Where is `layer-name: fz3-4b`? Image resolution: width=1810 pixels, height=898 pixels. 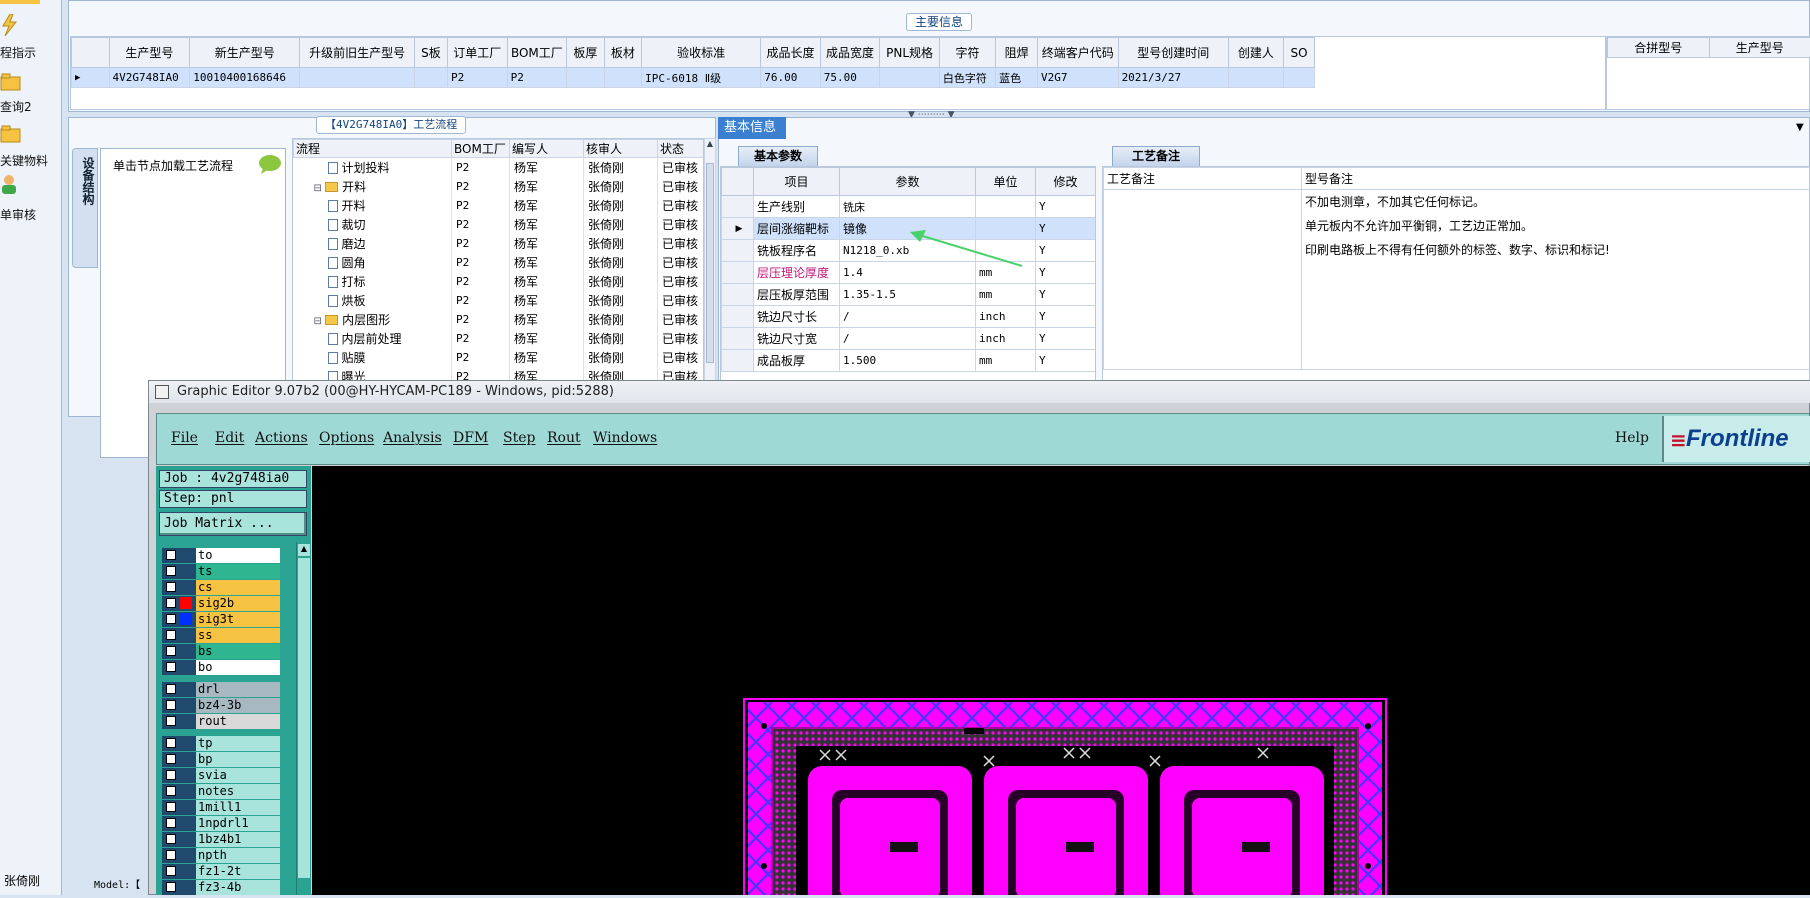 layer-name: fz3-4b is located at coordinates (238, 887).